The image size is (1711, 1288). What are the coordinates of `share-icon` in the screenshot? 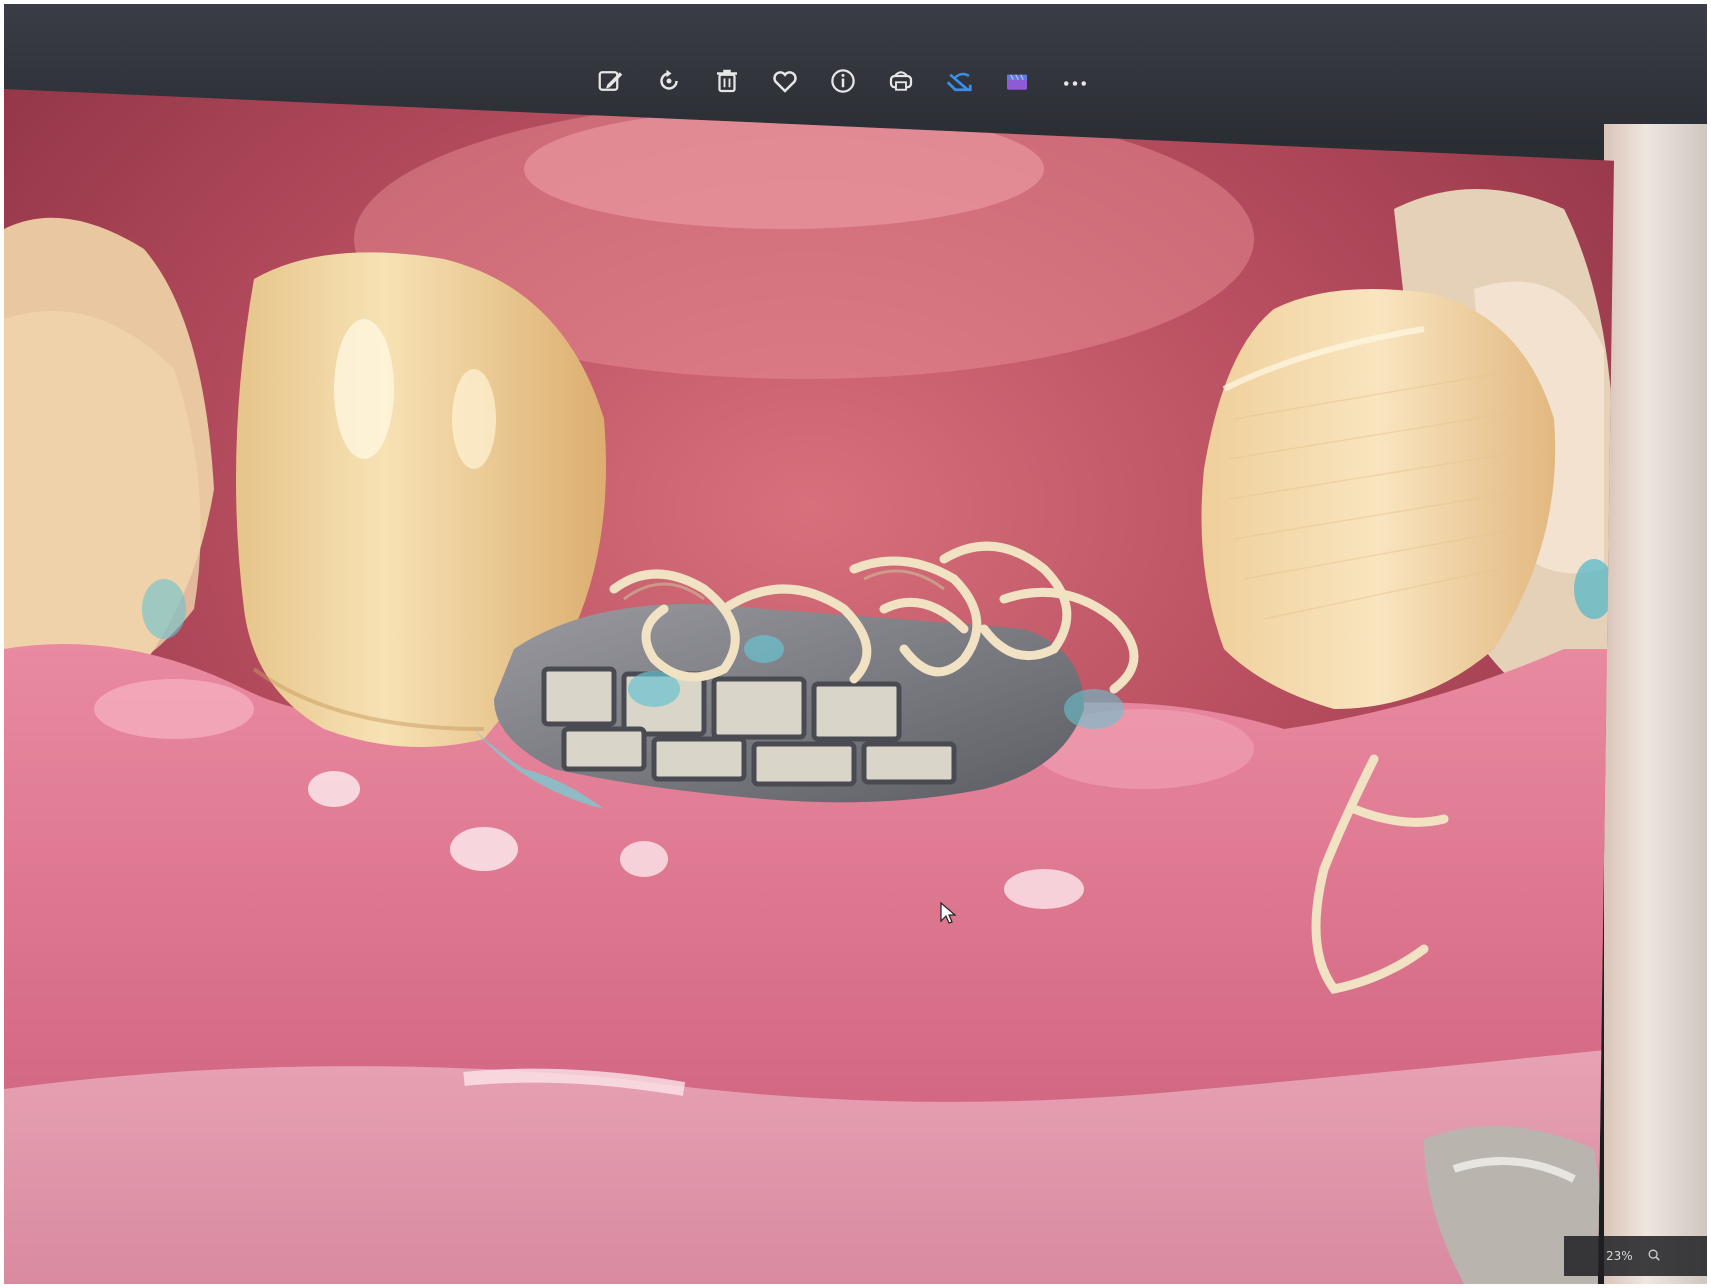 It's located at (959, 82).